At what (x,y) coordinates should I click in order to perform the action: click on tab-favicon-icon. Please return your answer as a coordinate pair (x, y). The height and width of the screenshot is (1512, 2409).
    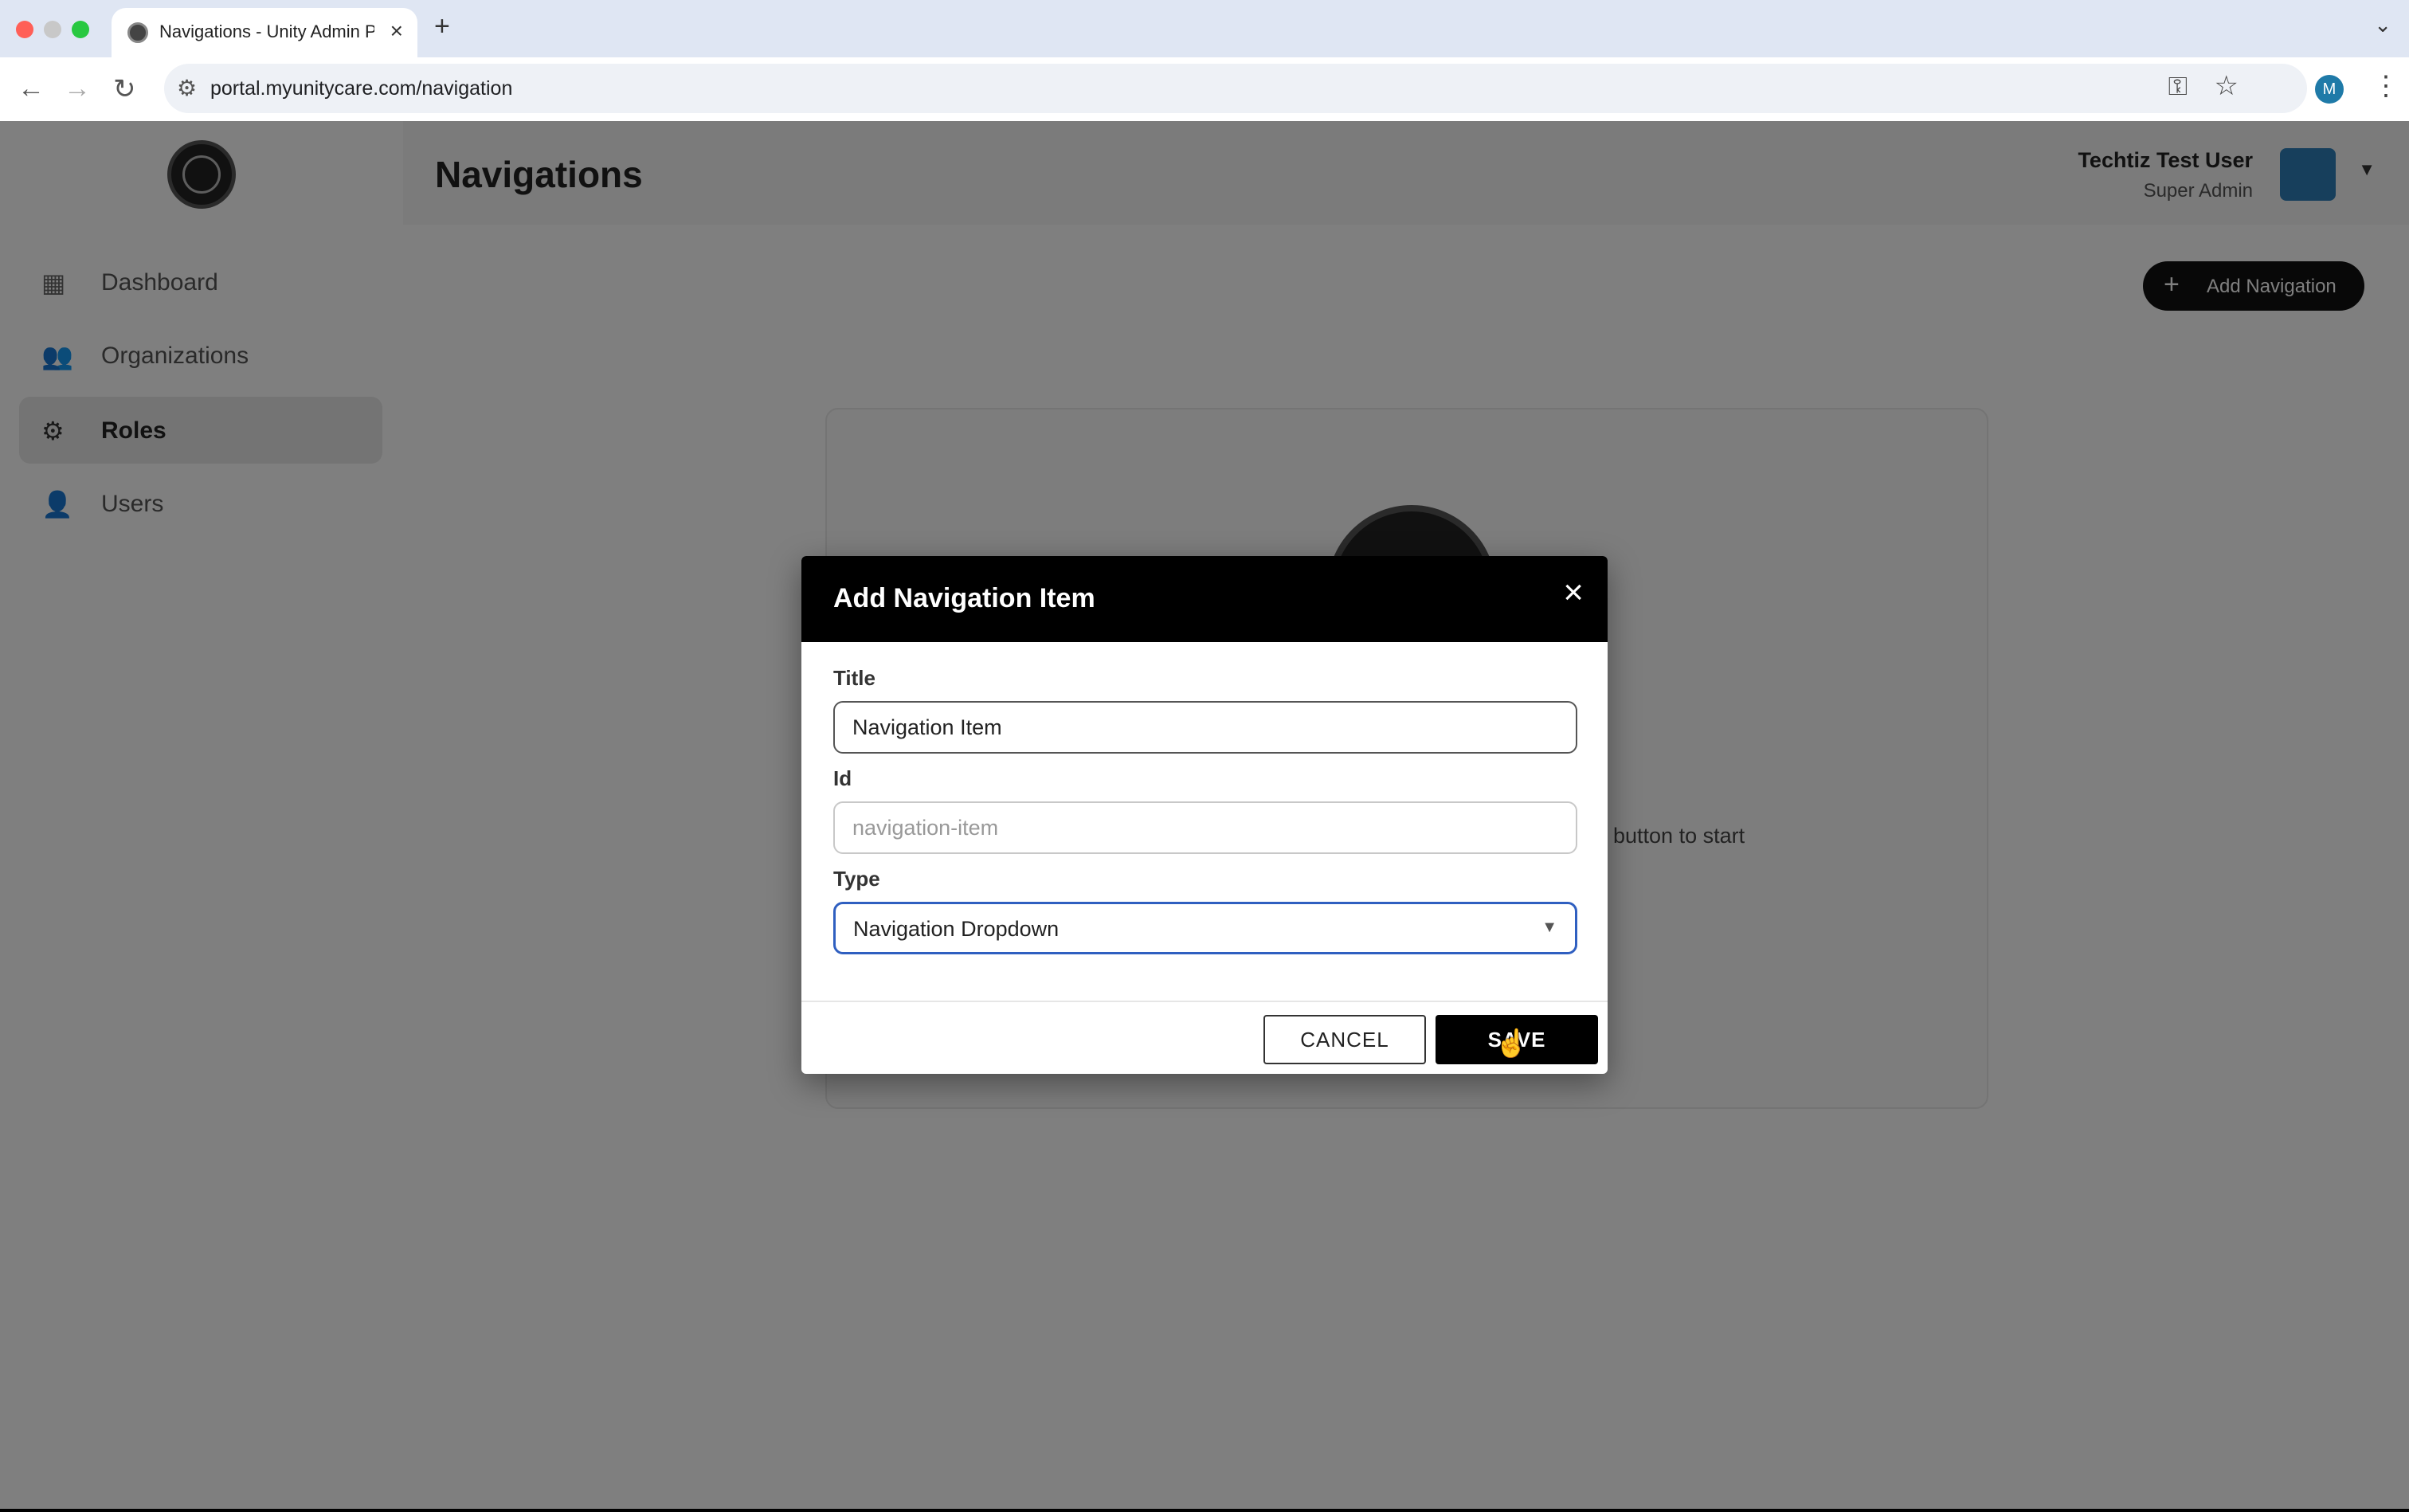
    Looking at the image, I should click on (137, 32).